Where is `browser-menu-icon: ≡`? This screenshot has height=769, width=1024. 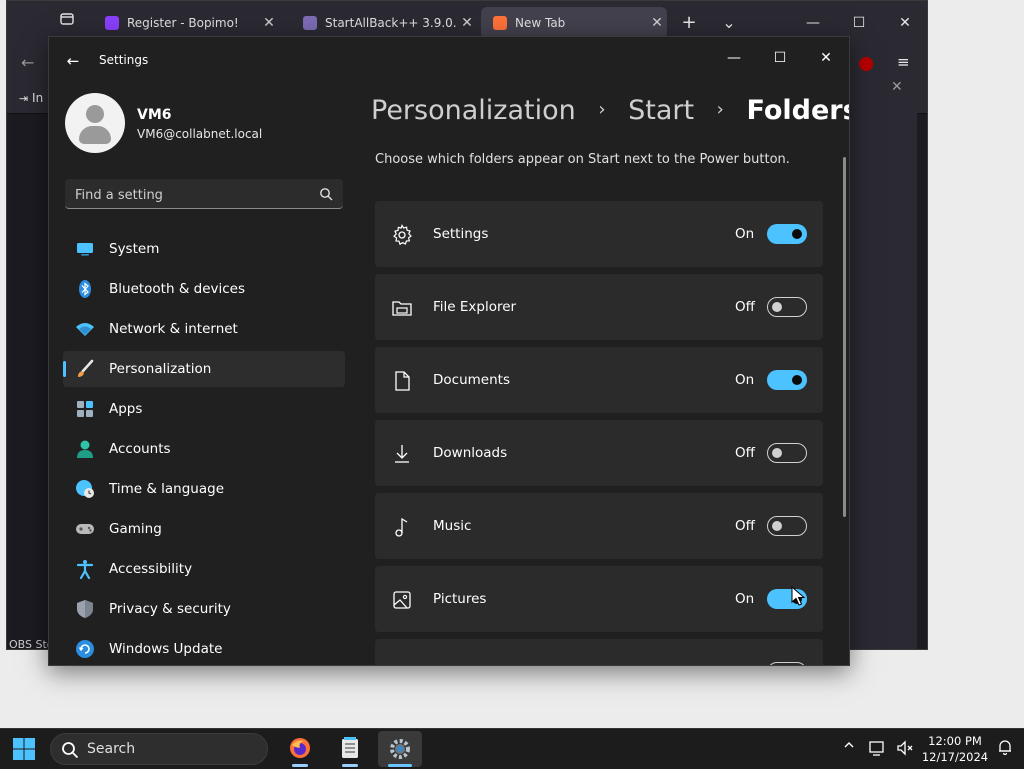 browser-menu-icon: ≡ is located at coordinates (903, 62).